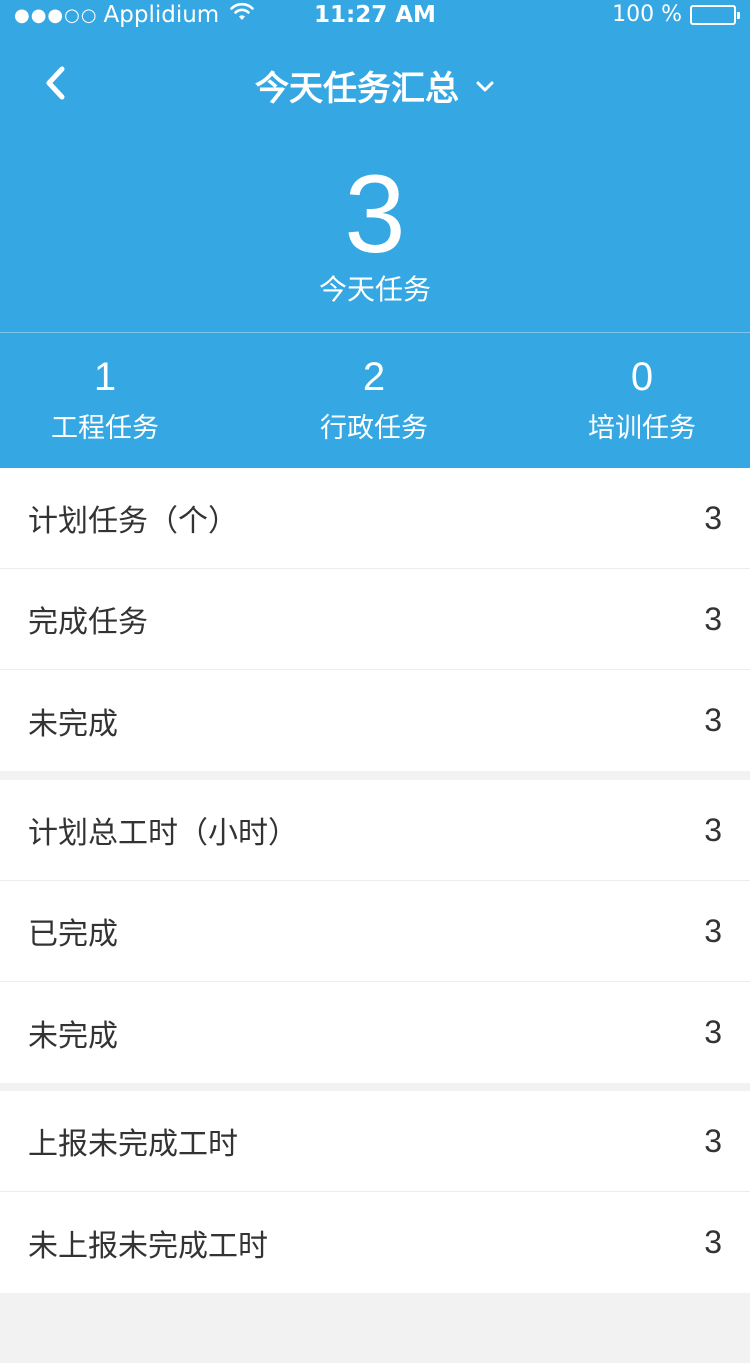  I want to click on row-label: 计划总工时（小时）, so click(163, 833).